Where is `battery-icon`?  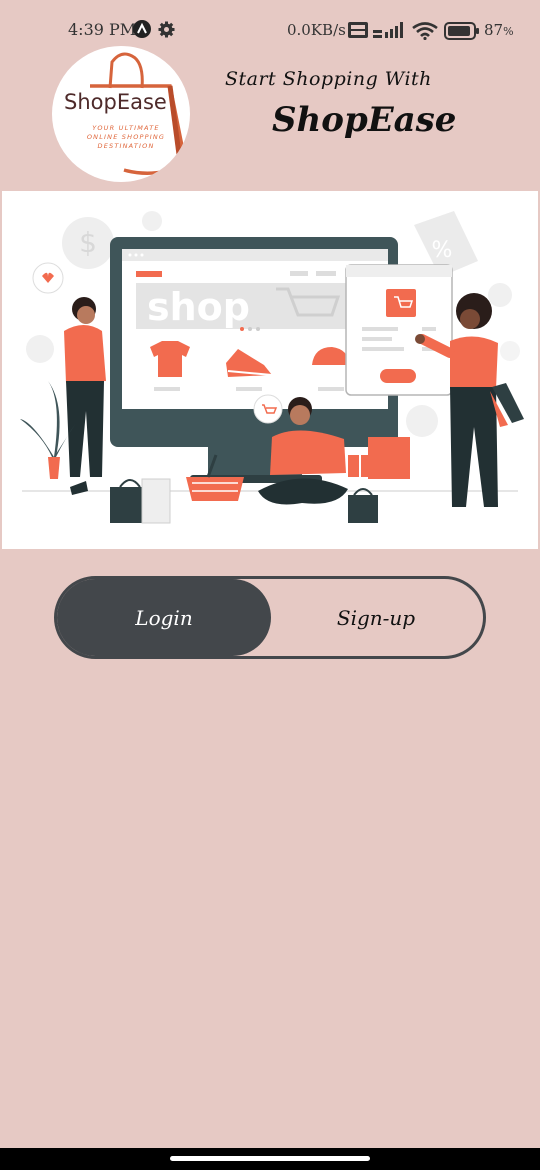 battery-icon is located at coordinates (462, 31).